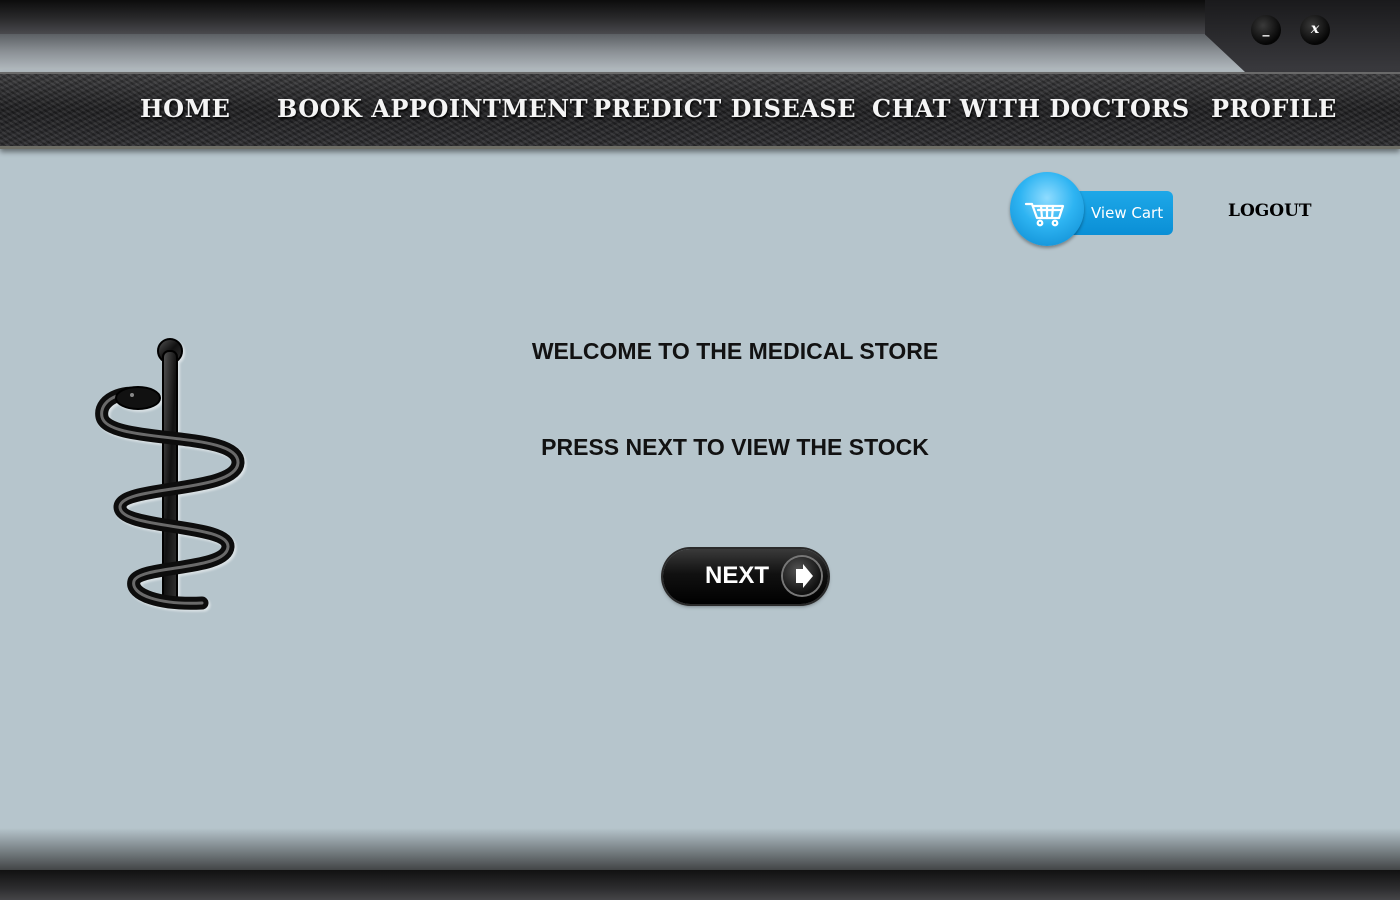 The width and height of the screenshot is (1400, 900). What do you see at coordinates (700, 54) in the screenshot?
I see `title-band` at bounding box center [700, 54].